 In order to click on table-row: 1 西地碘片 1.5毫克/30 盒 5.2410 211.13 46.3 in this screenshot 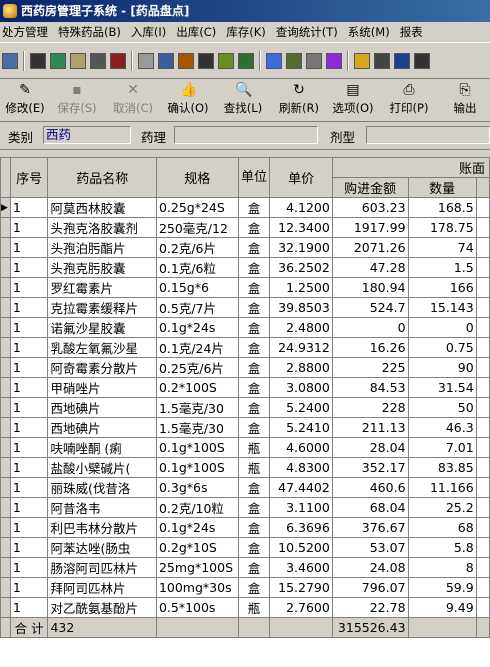, I will do `click(245, 427)`.